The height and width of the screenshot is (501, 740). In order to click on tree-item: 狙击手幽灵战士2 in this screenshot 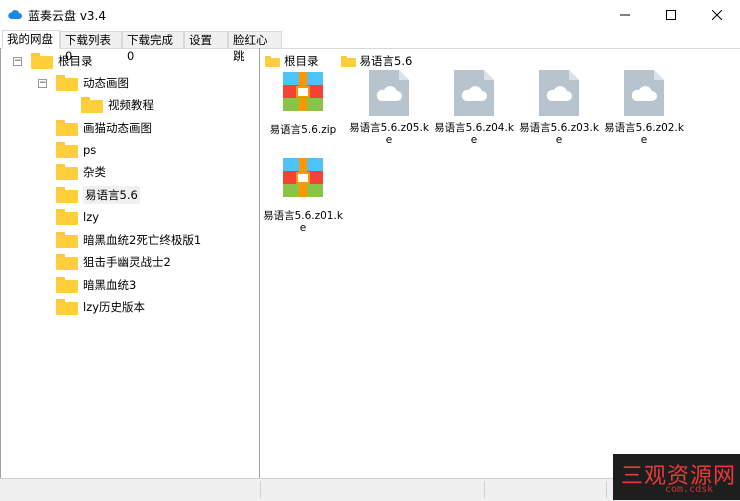, I will do `click(113, 262)`.